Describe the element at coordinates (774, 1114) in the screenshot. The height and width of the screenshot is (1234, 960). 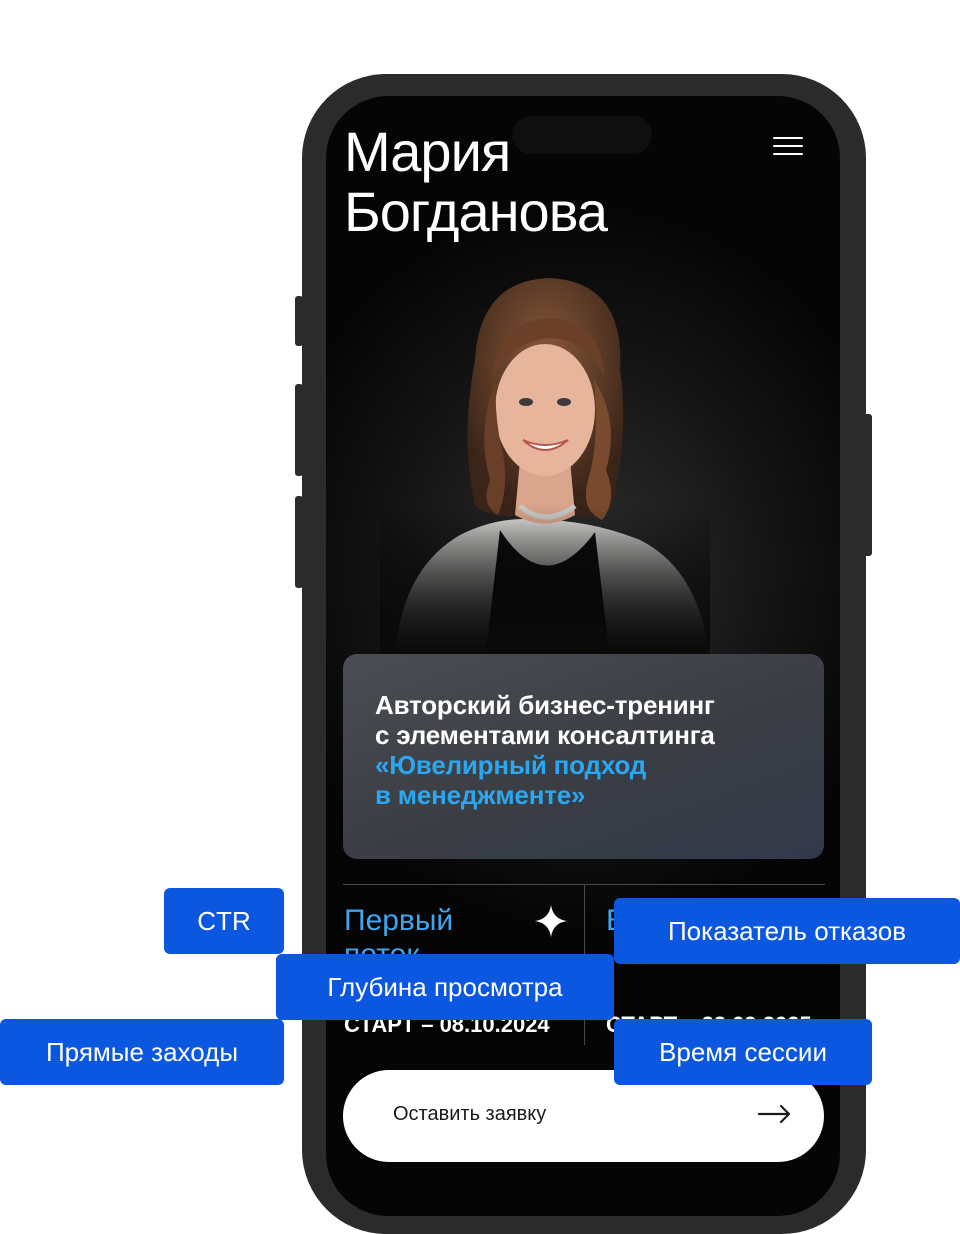
I see `arrow-right-icon` at that location.